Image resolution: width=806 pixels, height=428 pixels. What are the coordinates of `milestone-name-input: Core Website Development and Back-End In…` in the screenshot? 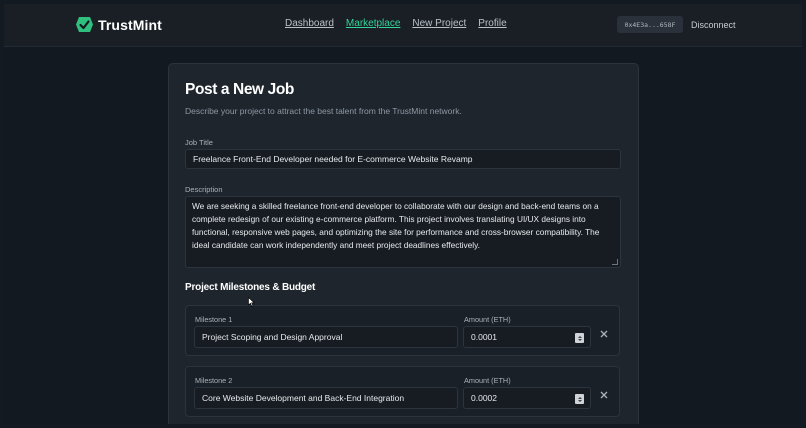 It's located at (326, 398).